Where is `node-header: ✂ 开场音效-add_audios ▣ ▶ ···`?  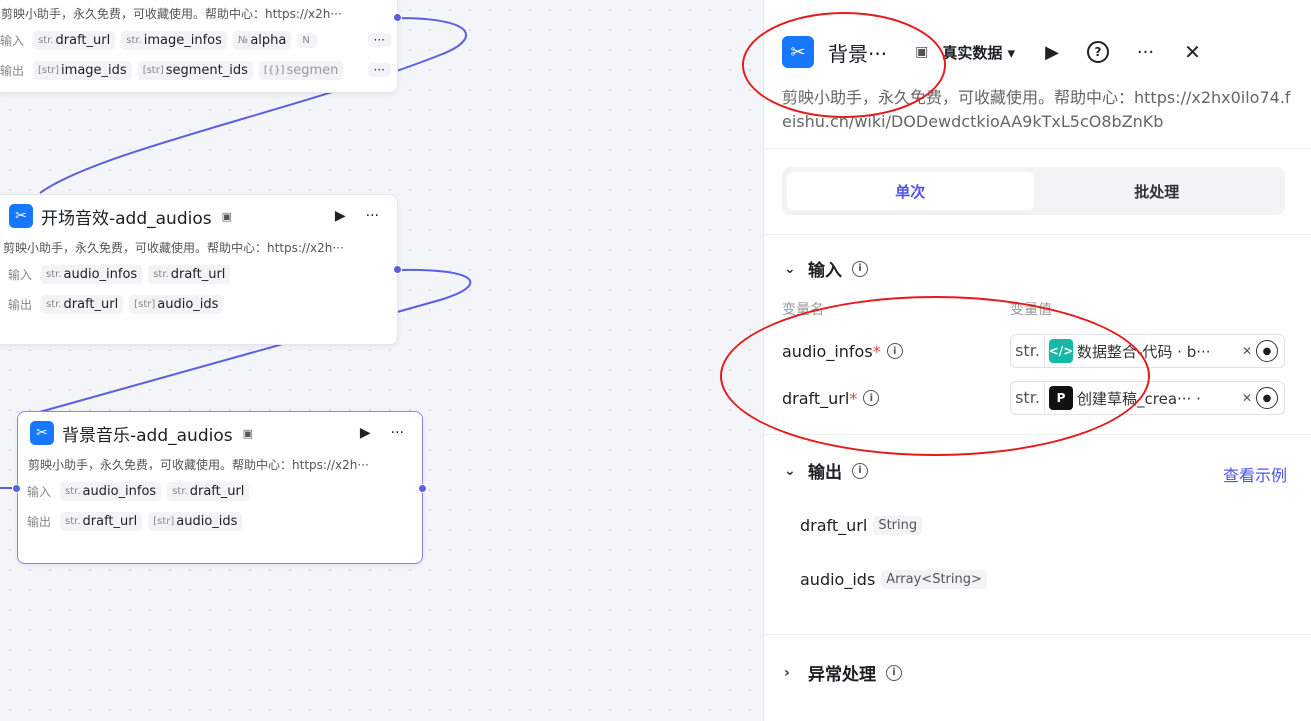 node-header: ✂ 开场音效-add_audios ▣ ▶ ··· is located at coordinates (198, 216).